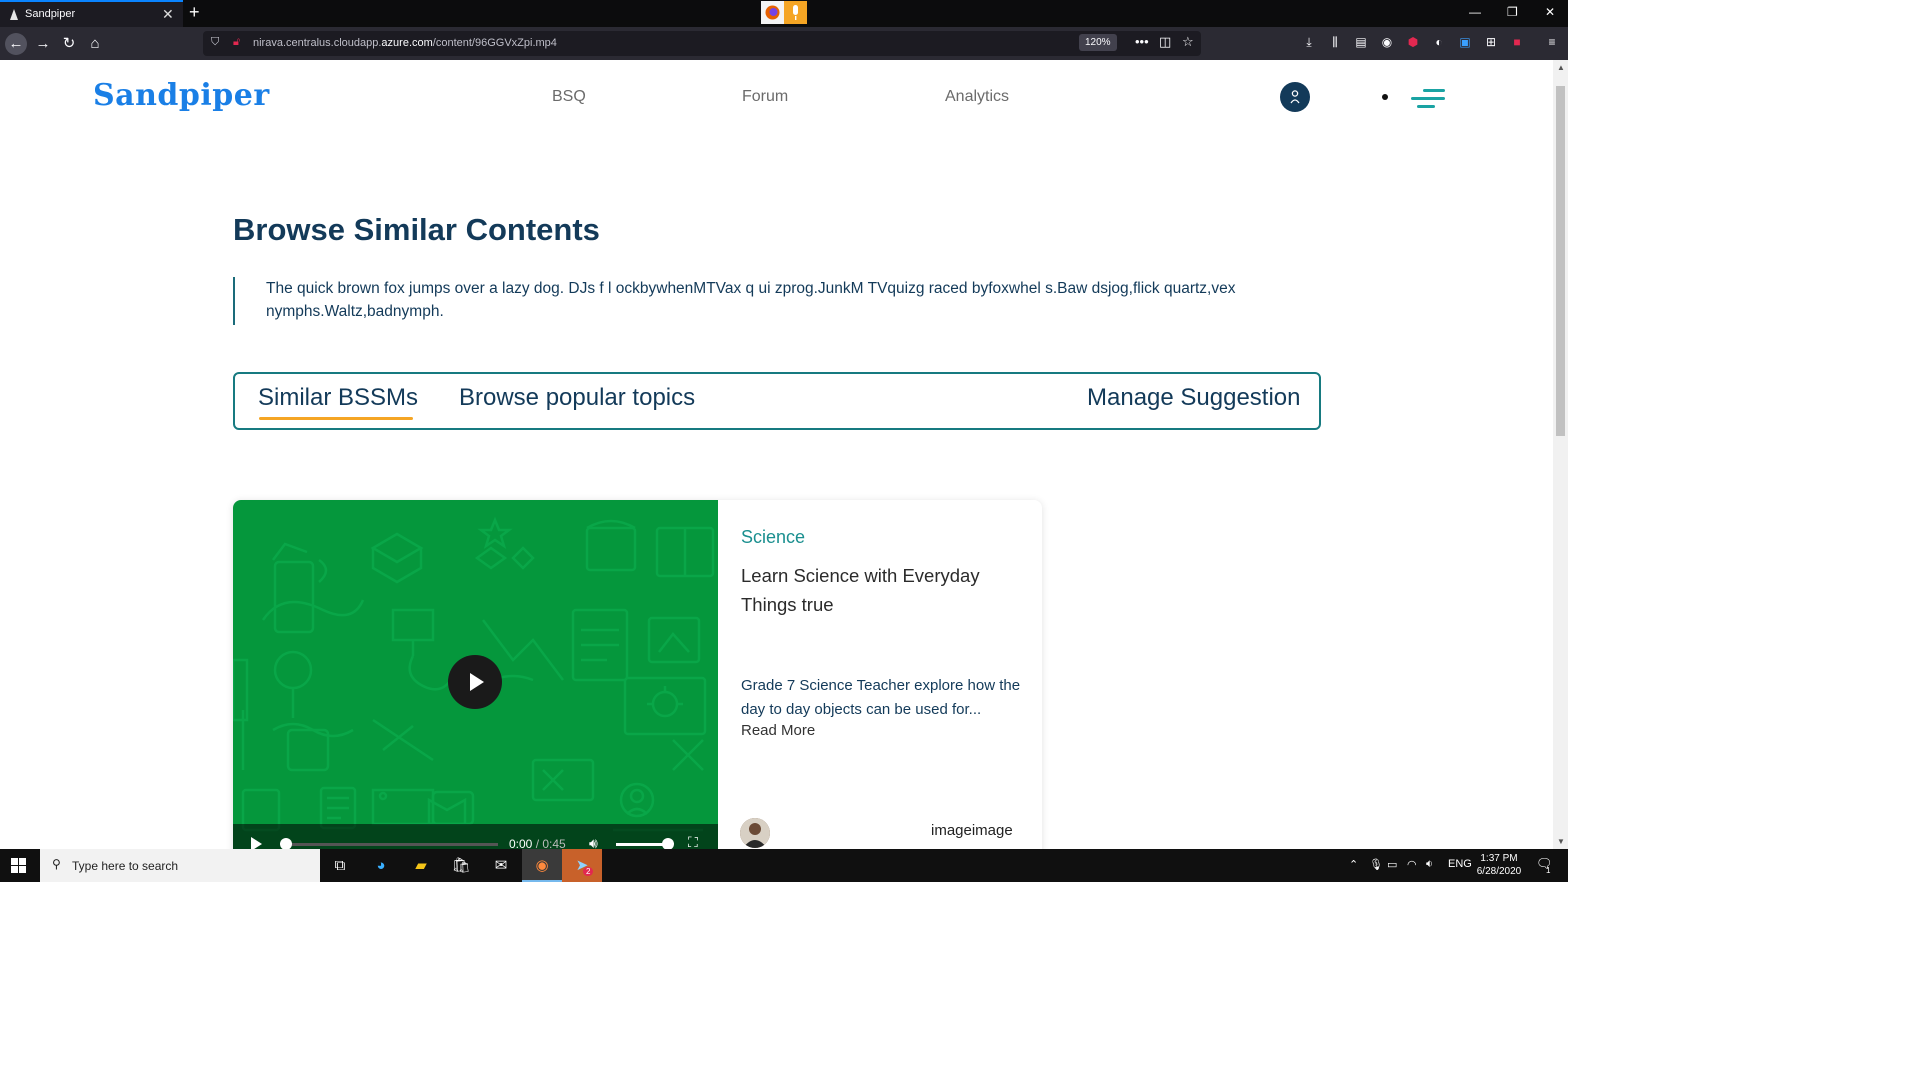  I want to click on clock-date: 6/28/2020, so click(1499, 871).